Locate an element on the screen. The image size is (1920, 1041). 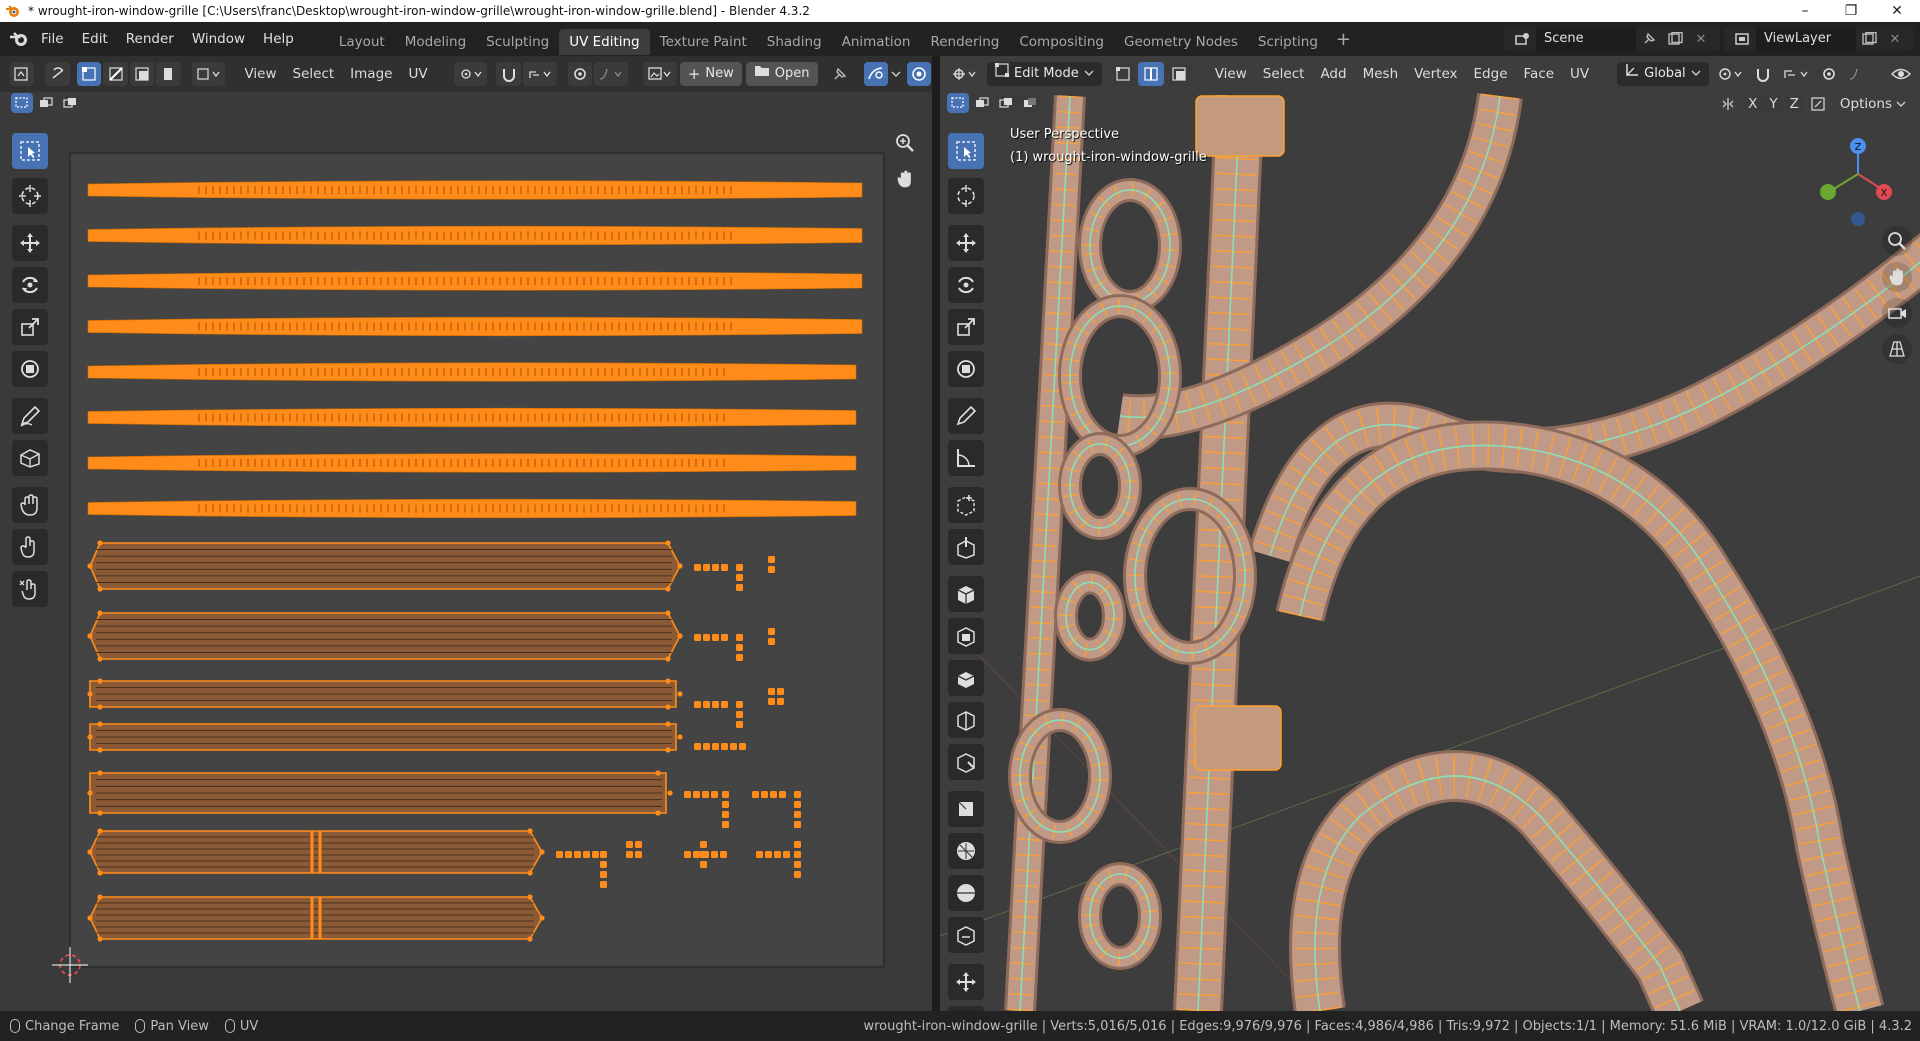
vp-camera-icon is located at coordinates (1897, 313).